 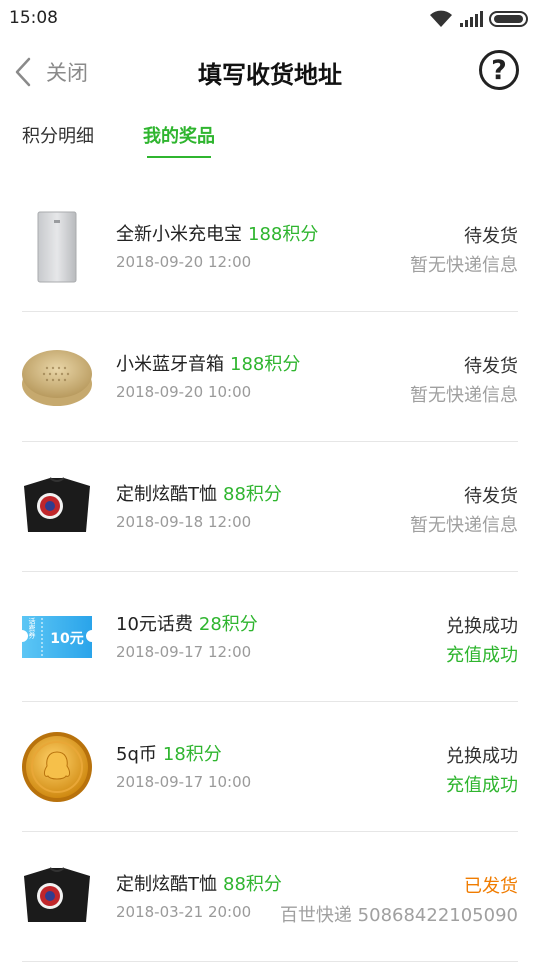 I want to click on item-date: 2018-09-20 10:00, so click(x=184, y=392).